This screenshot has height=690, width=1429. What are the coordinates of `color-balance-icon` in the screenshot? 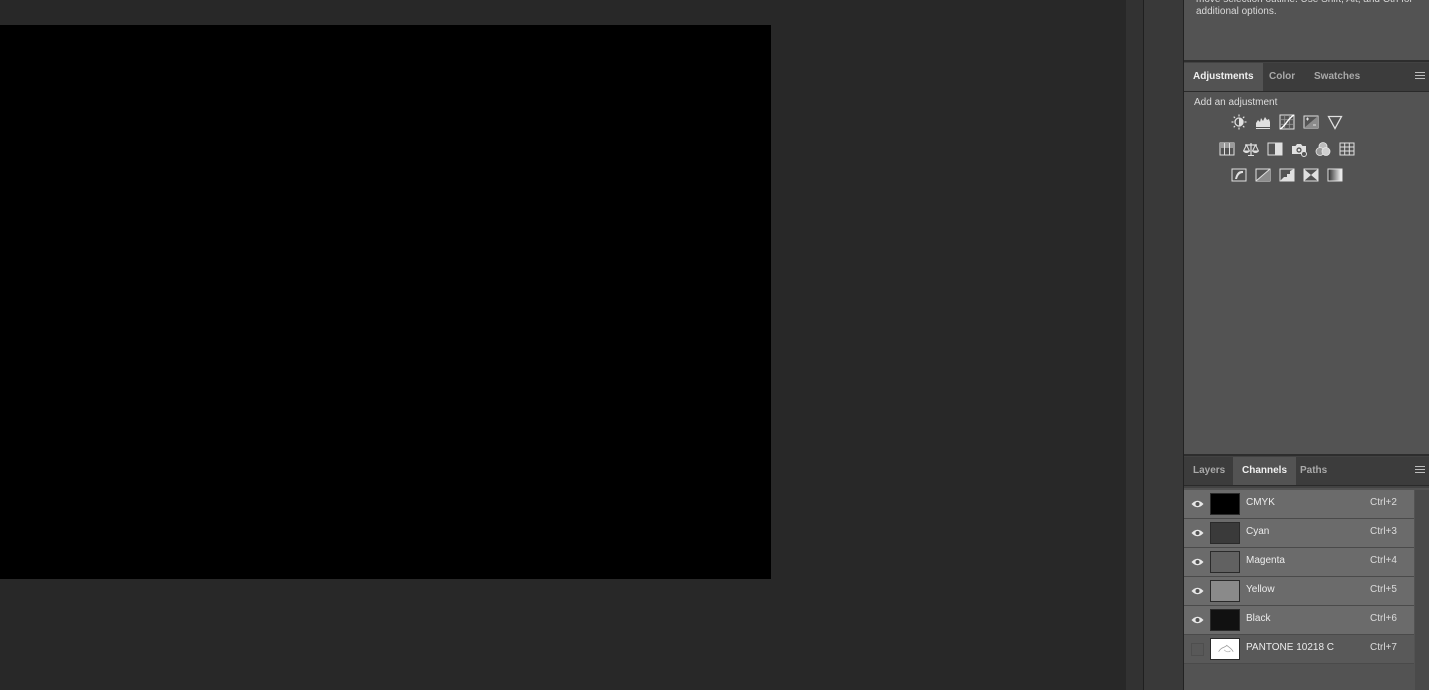 It's located at (1251, 149).